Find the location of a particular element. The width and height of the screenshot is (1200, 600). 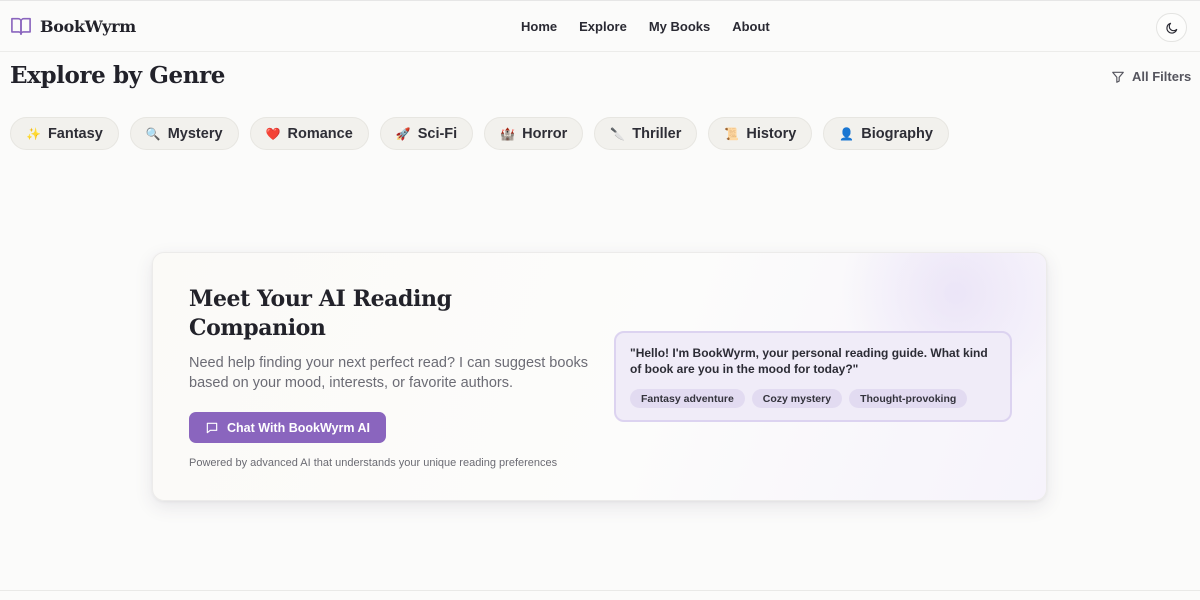

genre-label: Horror is located at coordinates (545, 133).